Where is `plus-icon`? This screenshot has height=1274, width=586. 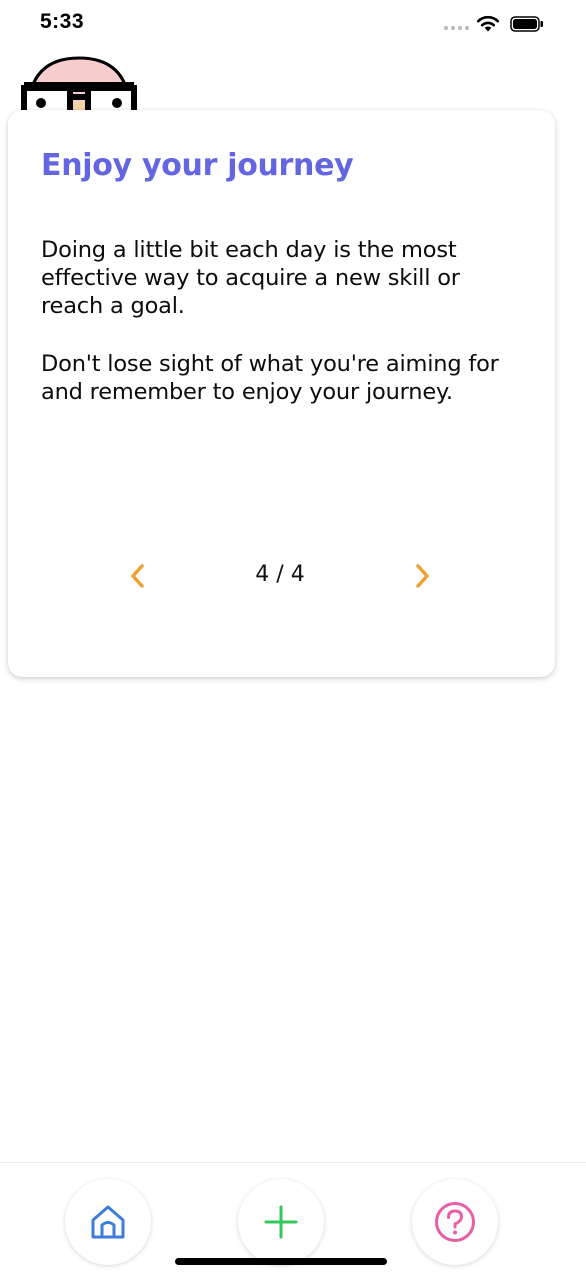
plus-icon is located at coordinates (281, 1222).